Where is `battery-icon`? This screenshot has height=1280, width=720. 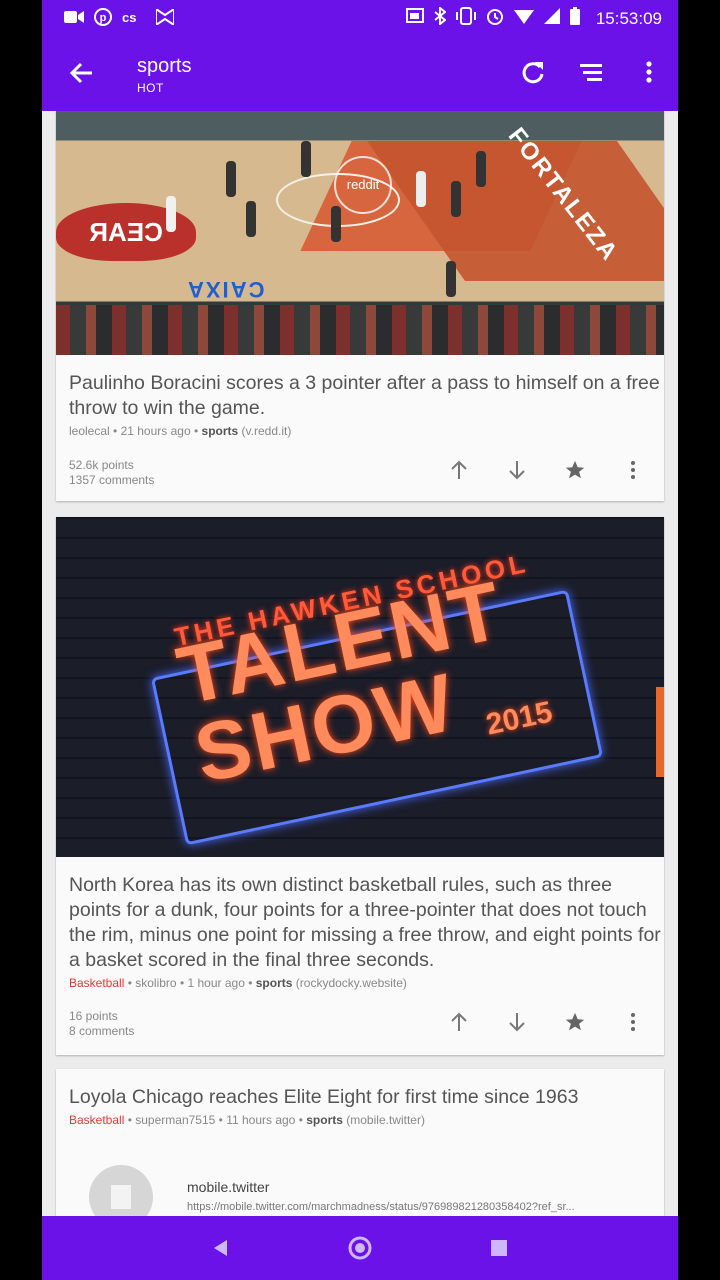 battery-icon is located at coordinates (574, 18).